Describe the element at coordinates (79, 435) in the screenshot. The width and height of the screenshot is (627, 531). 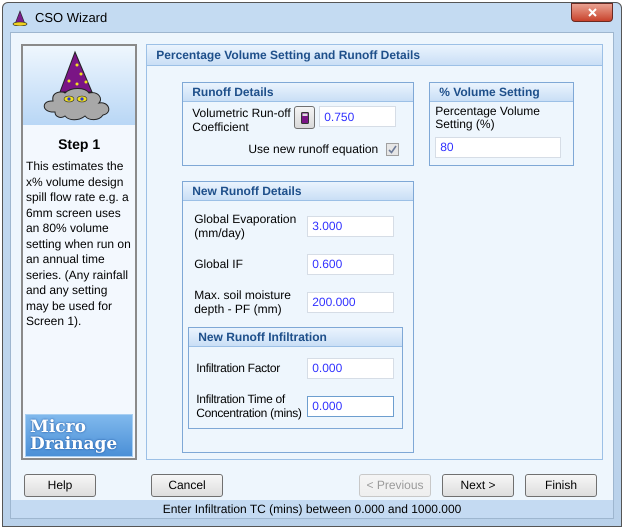
I see `logo: Micro Drainage` at that location.